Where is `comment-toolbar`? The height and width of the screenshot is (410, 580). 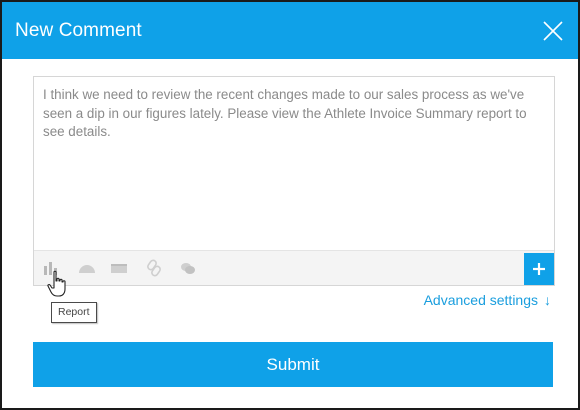
comment-toolbar is located at coordinates (294, 267).